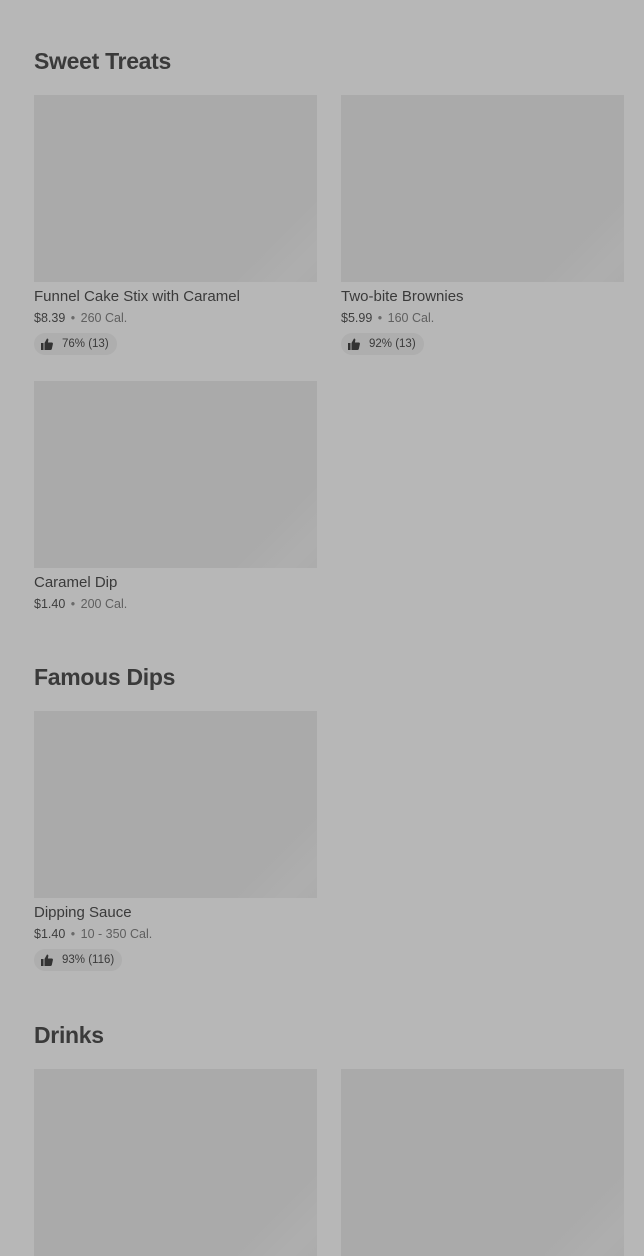  I want to click on rating-badge: 92% (13), so click(382, 344).